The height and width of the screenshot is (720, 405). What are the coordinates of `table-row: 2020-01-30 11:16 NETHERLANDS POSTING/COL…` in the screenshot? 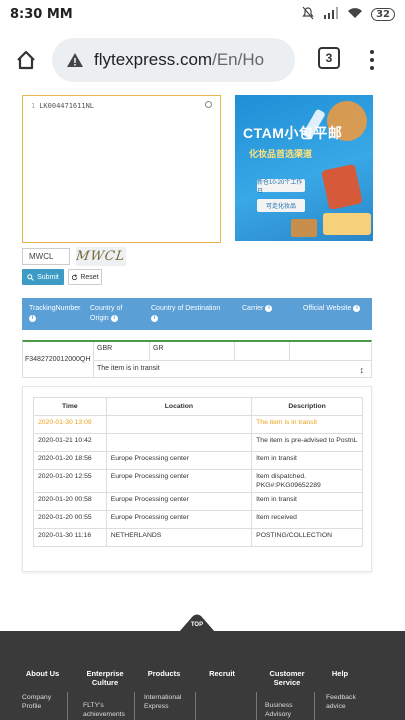 It's located at (198, 537).